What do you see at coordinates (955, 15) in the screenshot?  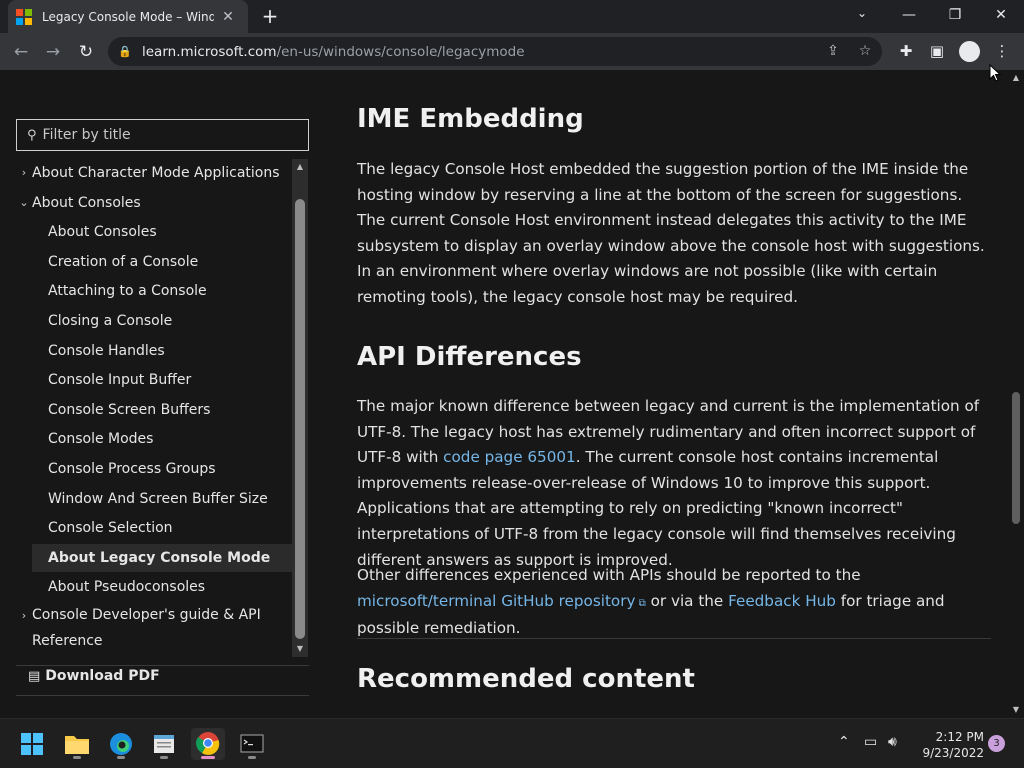 I see `restore-button: ❐` at bounding box center [955, 15].